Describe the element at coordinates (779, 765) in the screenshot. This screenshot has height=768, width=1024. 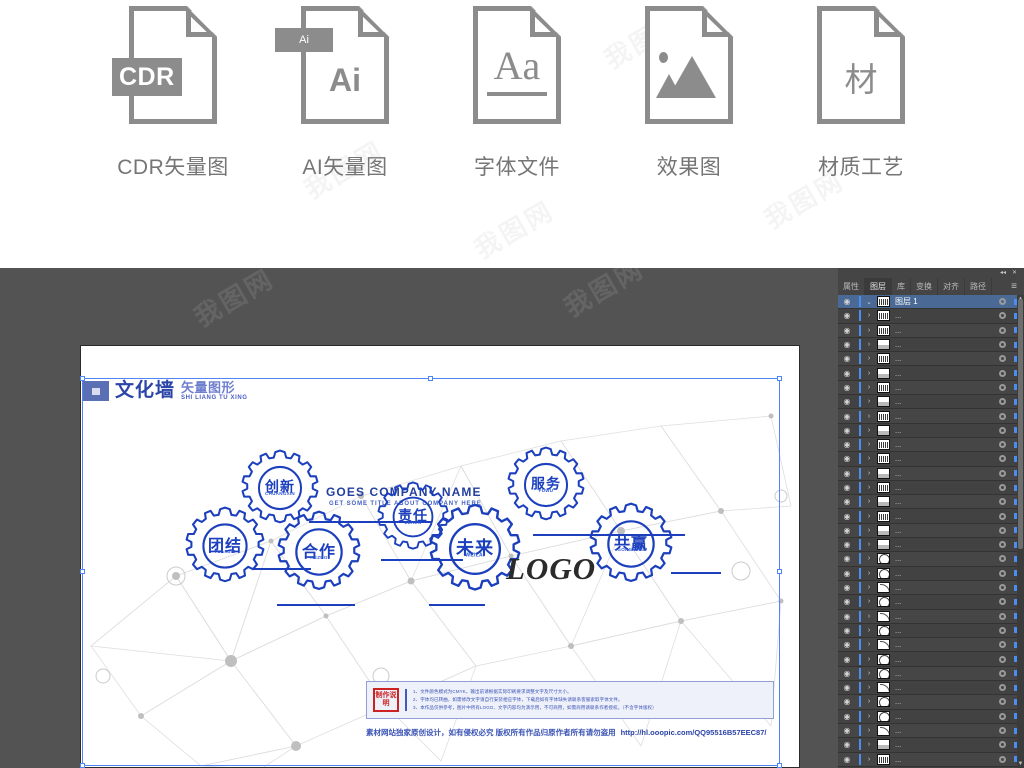
I see `selection-handle-br` at that location.